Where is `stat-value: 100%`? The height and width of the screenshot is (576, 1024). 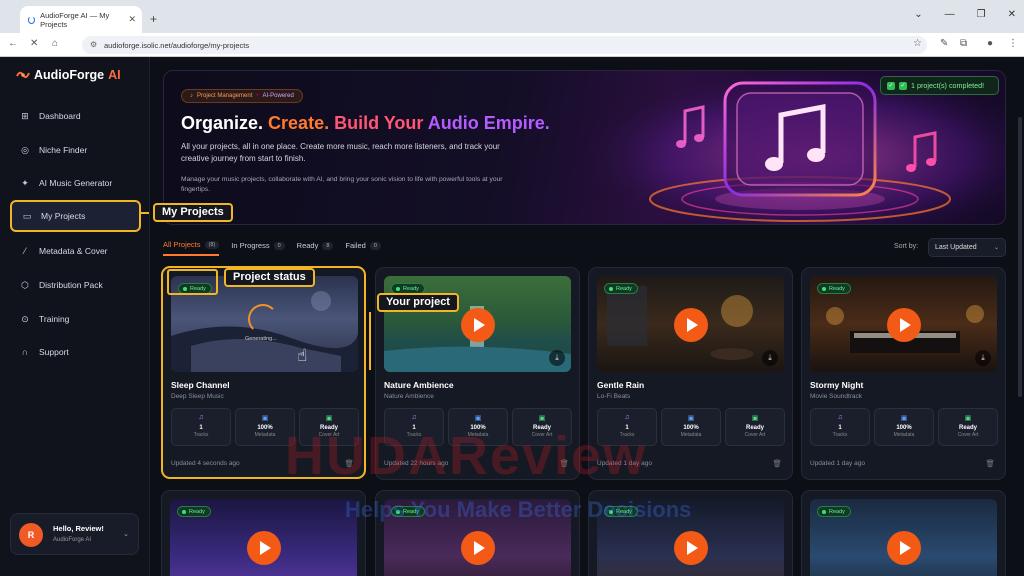
stat-value: 100% is located at coordinates (691, 428).